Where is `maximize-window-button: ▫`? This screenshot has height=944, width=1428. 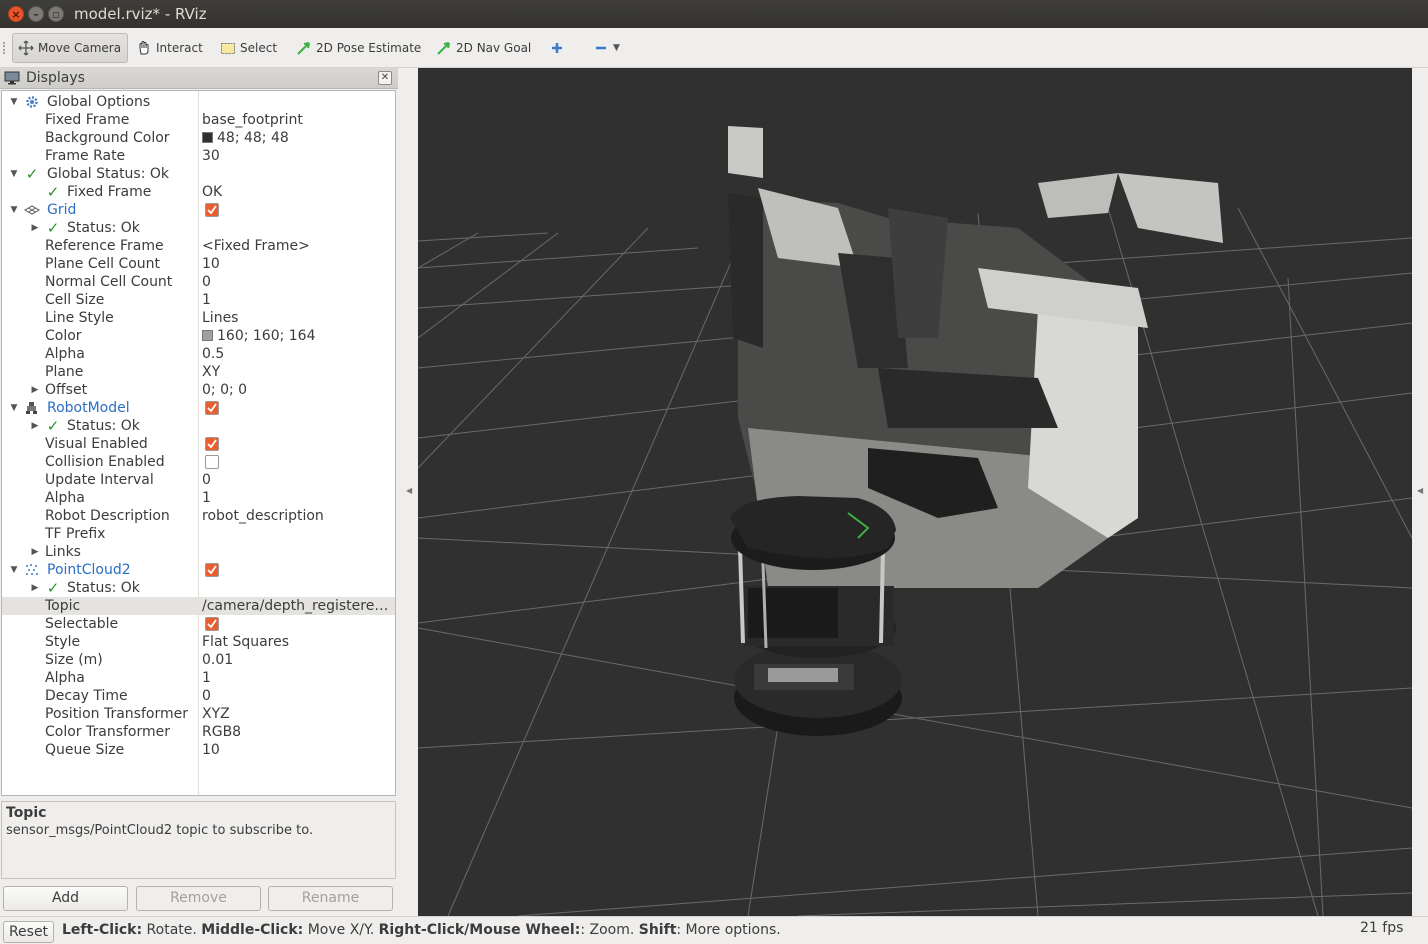 maximize-window-button: ▫ is located at coordinates (56, 14).